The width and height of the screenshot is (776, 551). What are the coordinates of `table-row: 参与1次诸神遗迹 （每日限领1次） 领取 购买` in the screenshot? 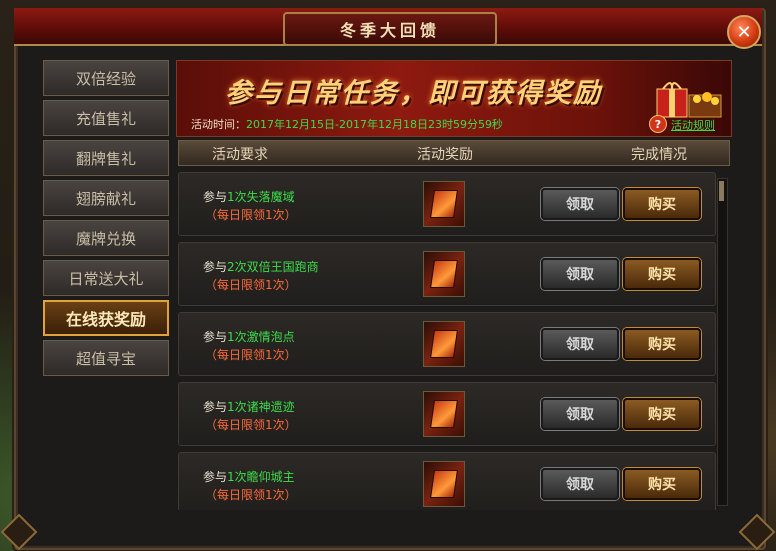 It's located at (447, 414).